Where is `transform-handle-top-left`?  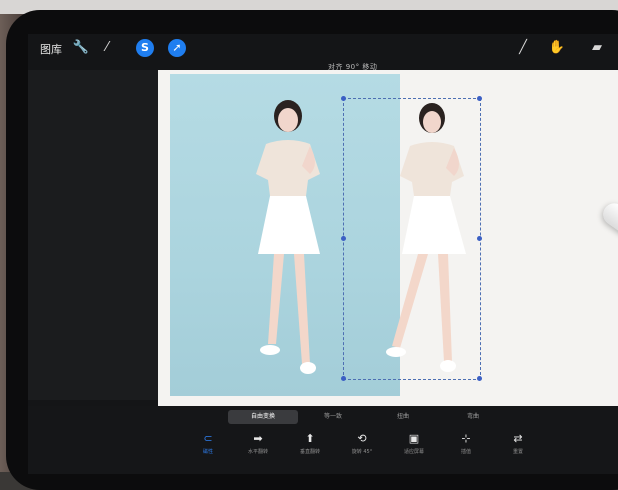
transform-handle-top-left is located at coordinates (343, 98).